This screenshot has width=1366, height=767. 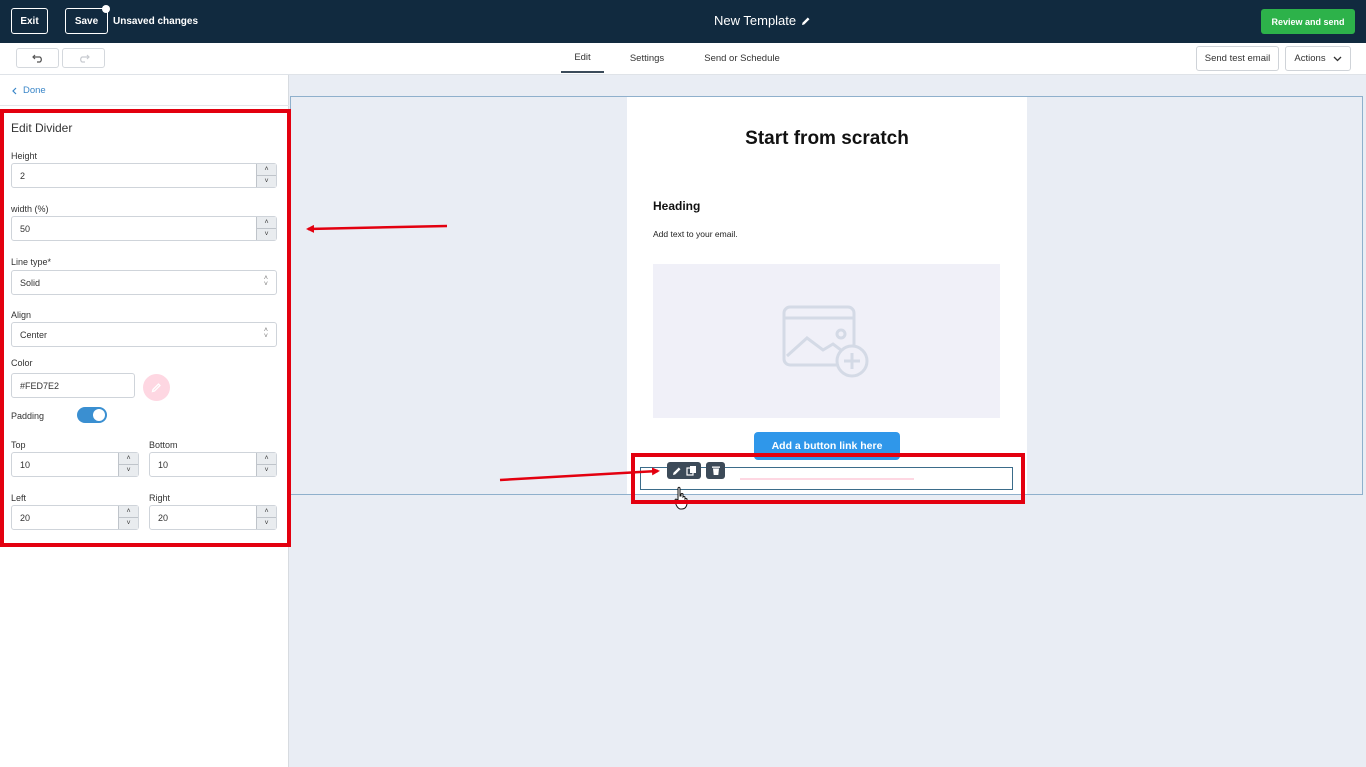 What do you see at coordinates (75, 517) in the screenshot?
I see `padding-left-input: 20 ˄ ˅` at bounding box center [75, 517].